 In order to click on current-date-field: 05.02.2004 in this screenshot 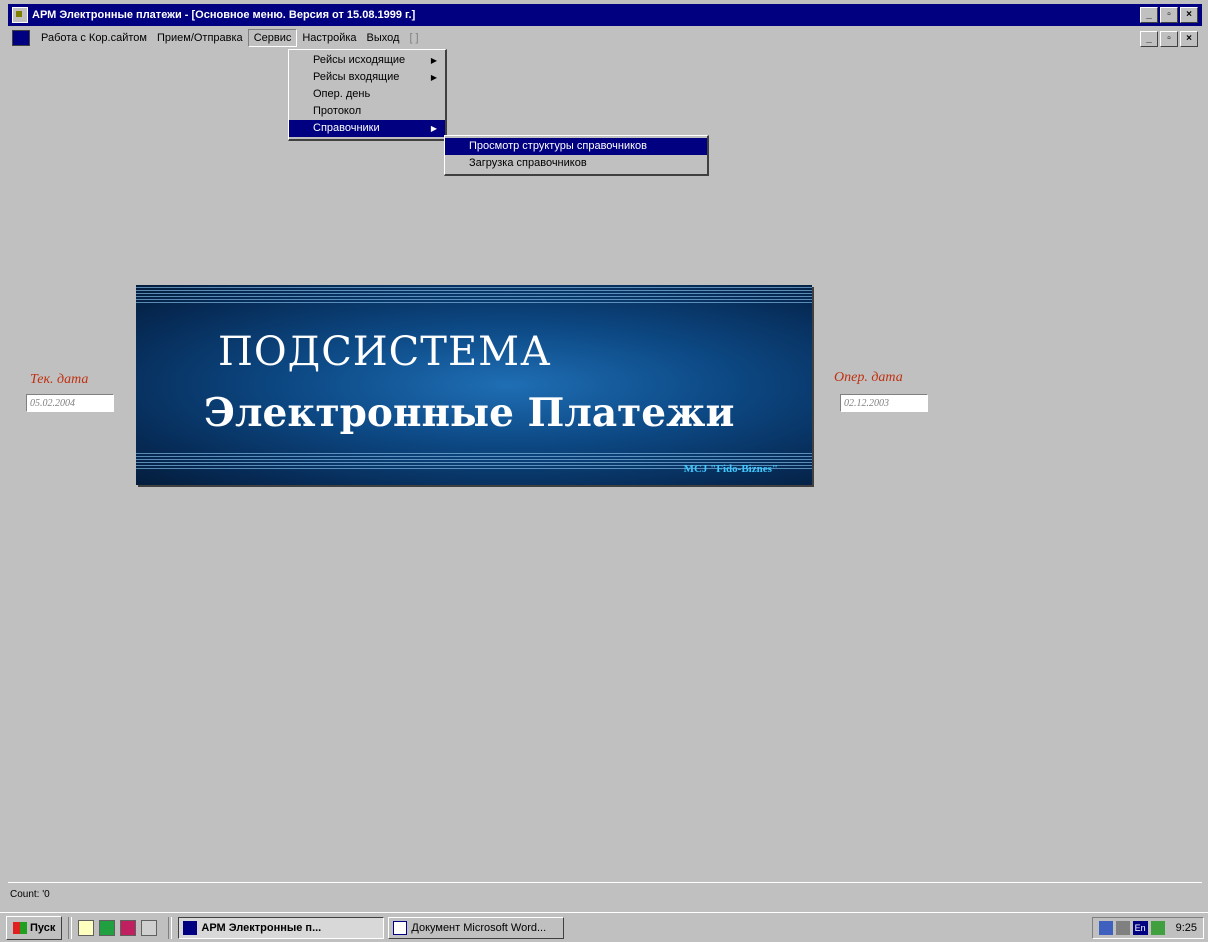, I will do `click(70, 403)`.